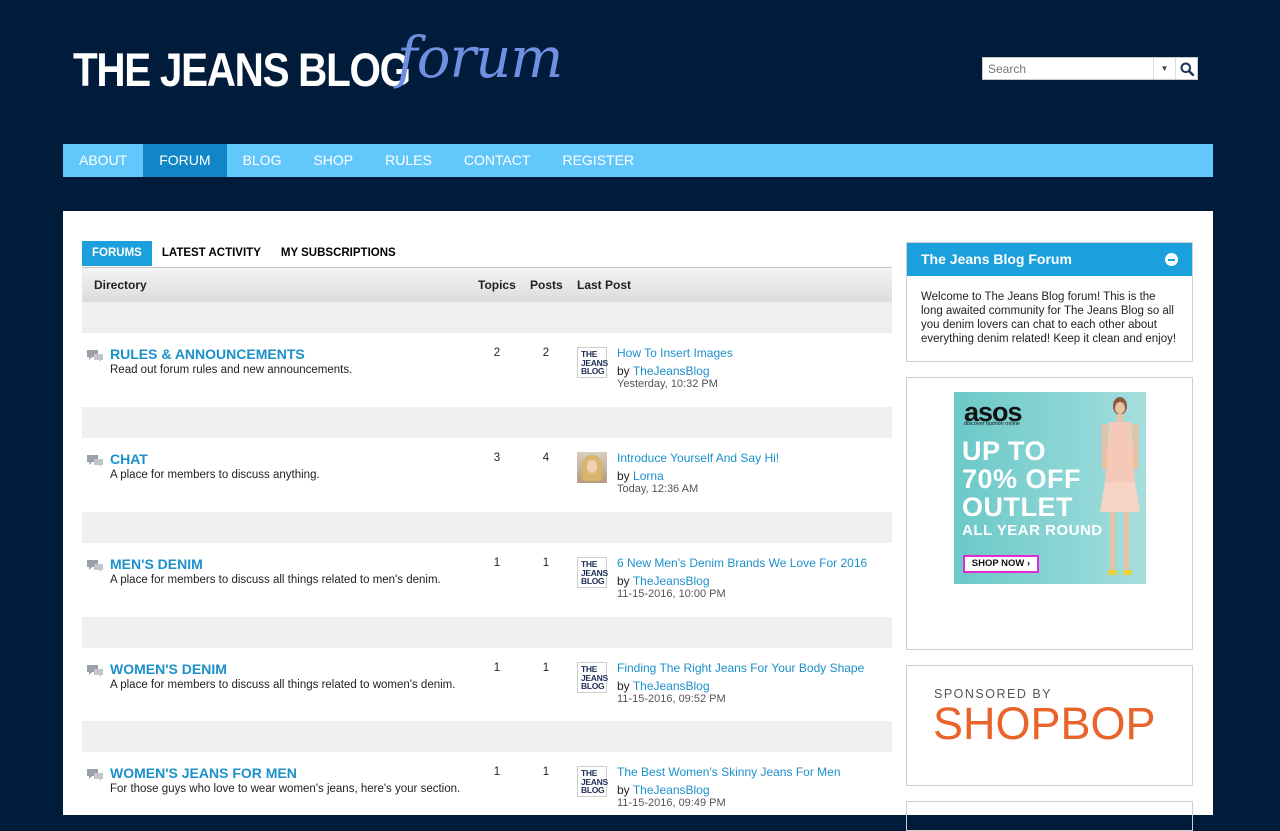 The height and width of the screenshot is (831, 1280). Describe the element at coordinates (156, 564) in the screenshot. I see `forum-title: MEN'S DENIM` at that location.